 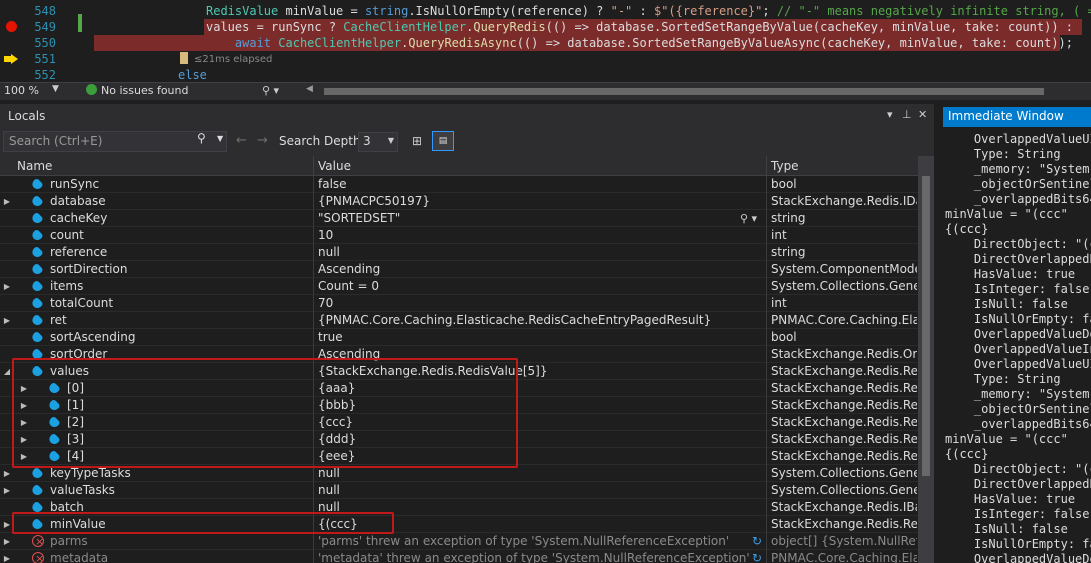 I want to click on local-value: true, so click(x=540, y=337).